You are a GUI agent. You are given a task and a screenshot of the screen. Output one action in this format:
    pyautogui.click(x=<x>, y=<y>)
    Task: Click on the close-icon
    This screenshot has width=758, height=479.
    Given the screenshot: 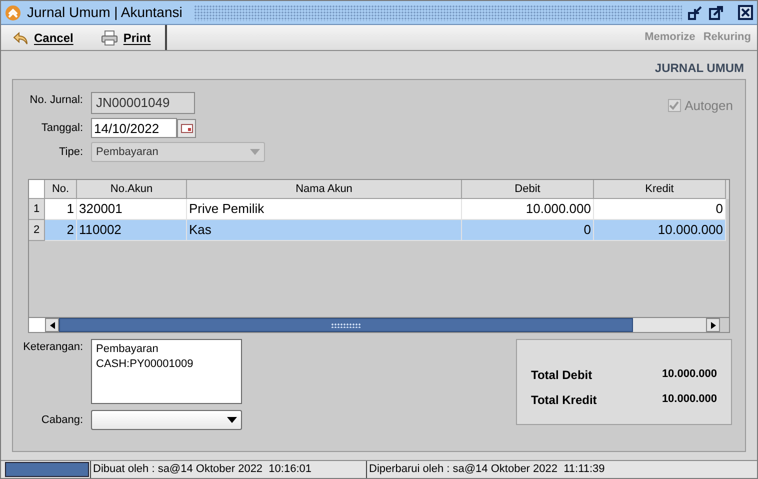 What is the action you would take?
    pyautogui.click(x=745, y=12)
    